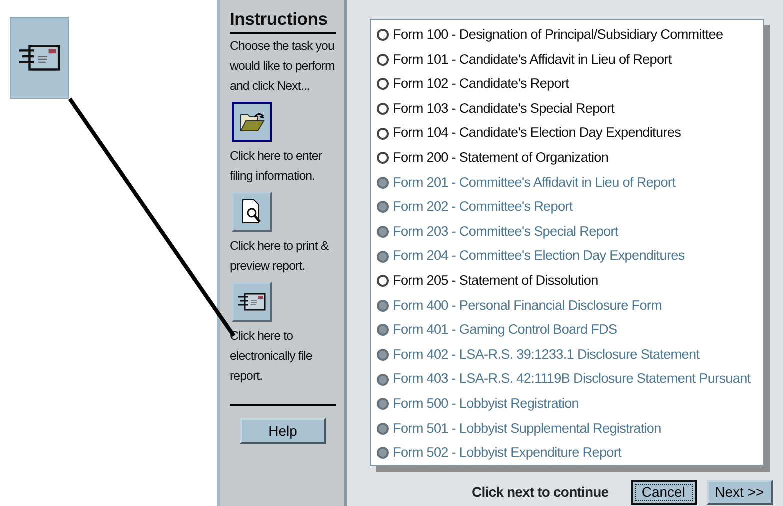  I want to click on form-label: Form 400 - Personal Financial Disclosure Form, so click(527, 305).